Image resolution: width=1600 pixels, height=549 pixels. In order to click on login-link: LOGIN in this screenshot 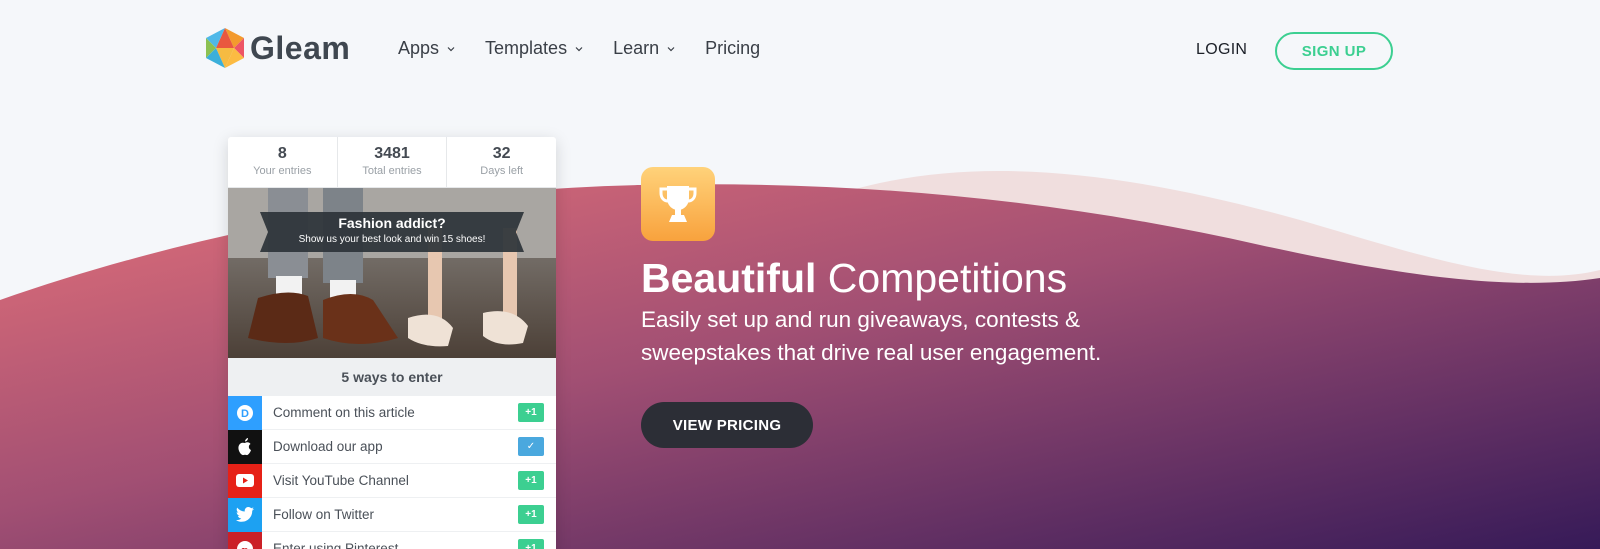, I will do `click(1221, 50)`.